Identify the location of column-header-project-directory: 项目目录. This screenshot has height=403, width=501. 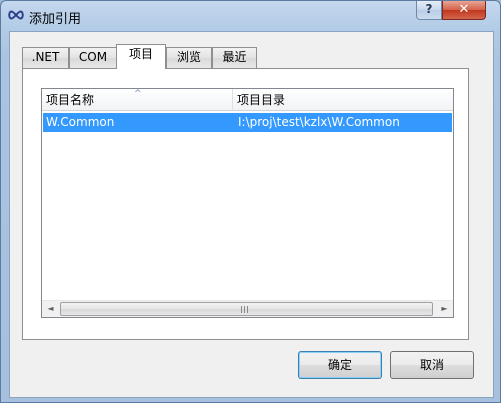
(343, 100).